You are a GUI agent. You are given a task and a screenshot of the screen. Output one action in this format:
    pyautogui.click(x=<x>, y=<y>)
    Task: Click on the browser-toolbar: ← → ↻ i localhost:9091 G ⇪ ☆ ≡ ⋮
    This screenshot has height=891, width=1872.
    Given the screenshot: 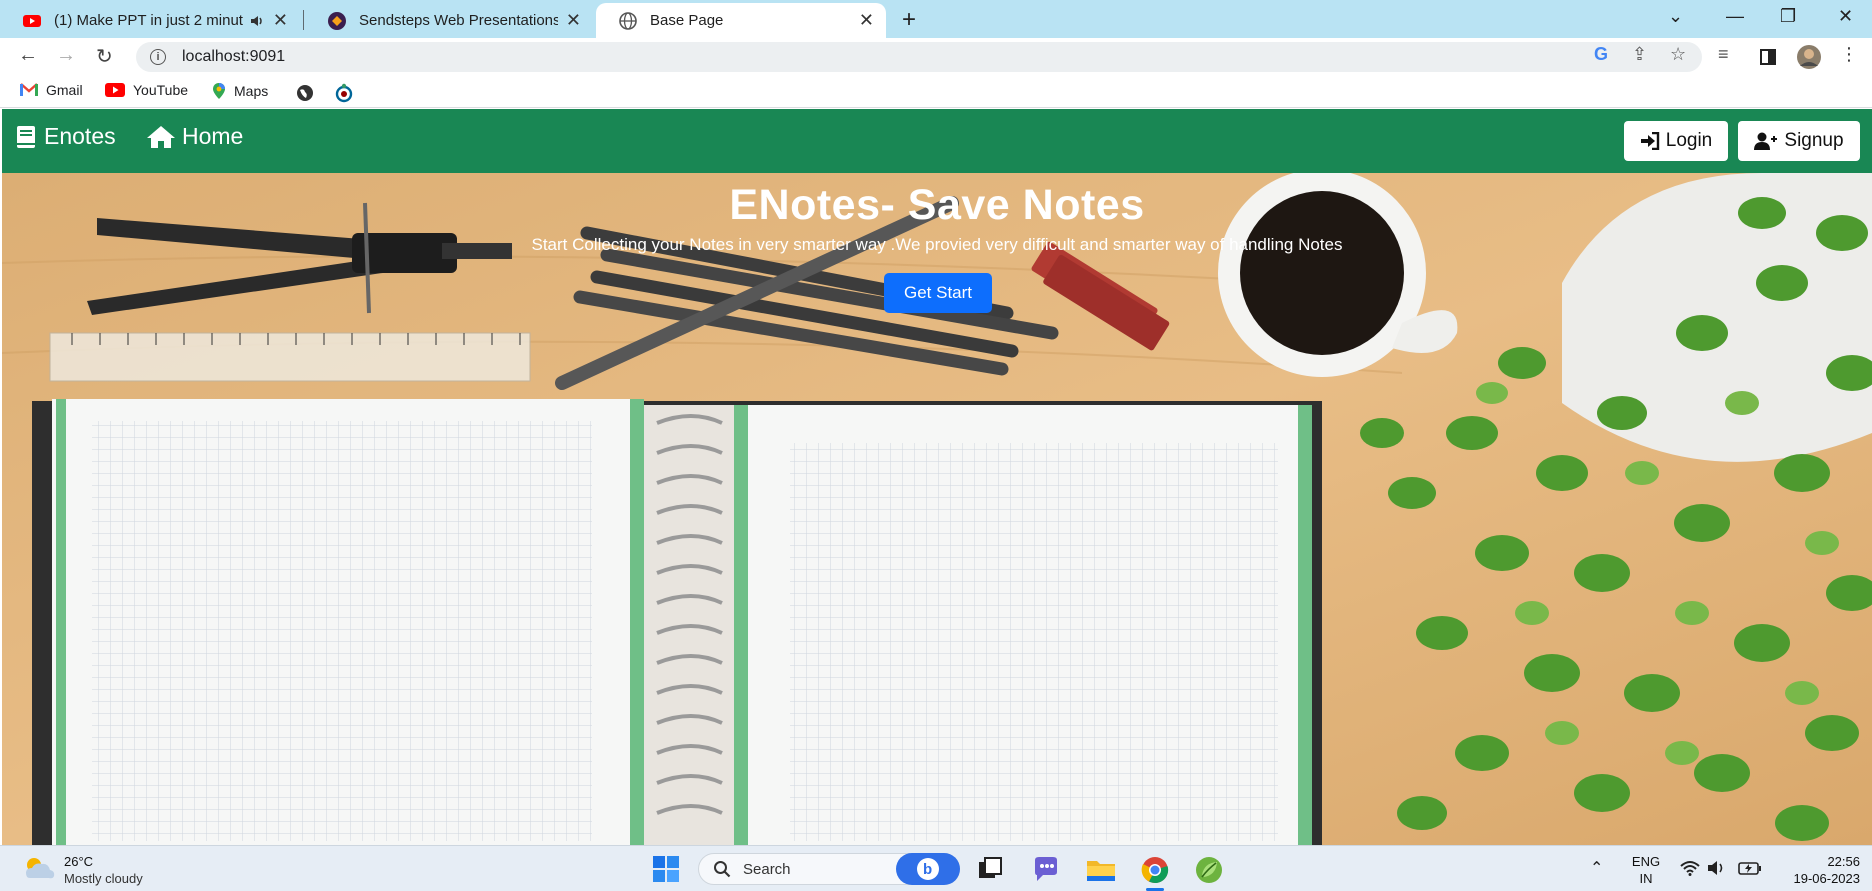 What is the action you would take?
    pyautogui.click(x=936, y=57)
    